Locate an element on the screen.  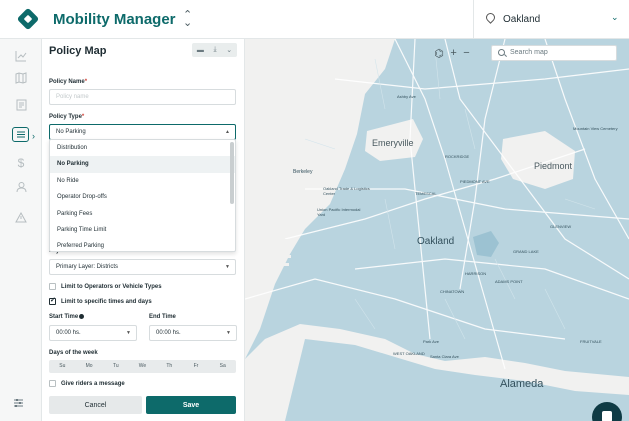
chart-icon is located at coordinates (21, 56).